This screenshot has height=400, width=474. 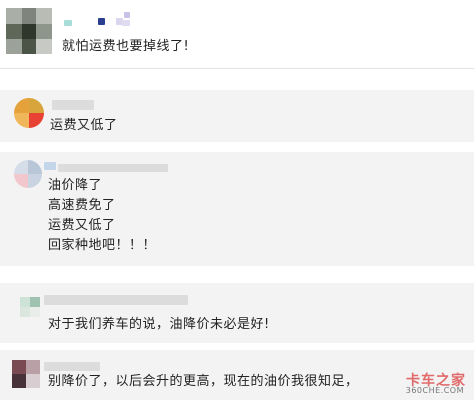 I want to click on comment-text: 油价降了 高速费免了 运费又低了 回家种地吧！！！, so click(x=102, y=216).